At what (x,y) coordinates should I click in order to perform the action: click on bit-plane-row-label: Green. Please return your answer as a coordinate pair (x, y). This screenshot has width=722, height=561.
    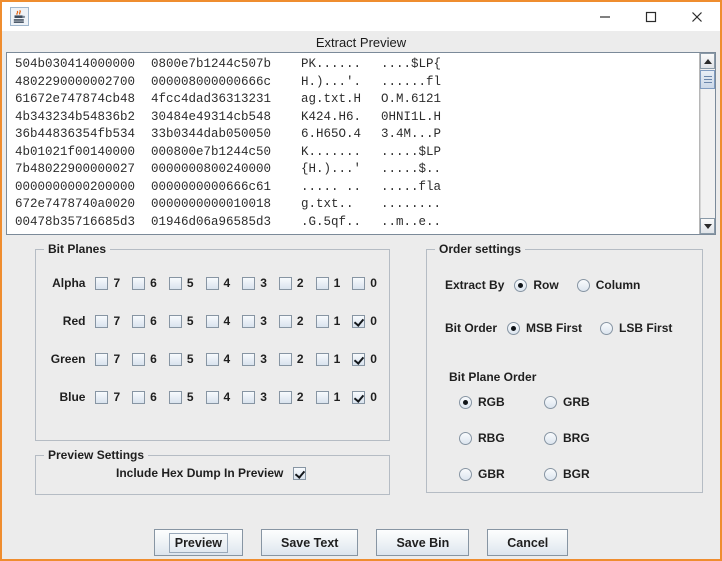
    Looking at the image, I should click on (68, 359).